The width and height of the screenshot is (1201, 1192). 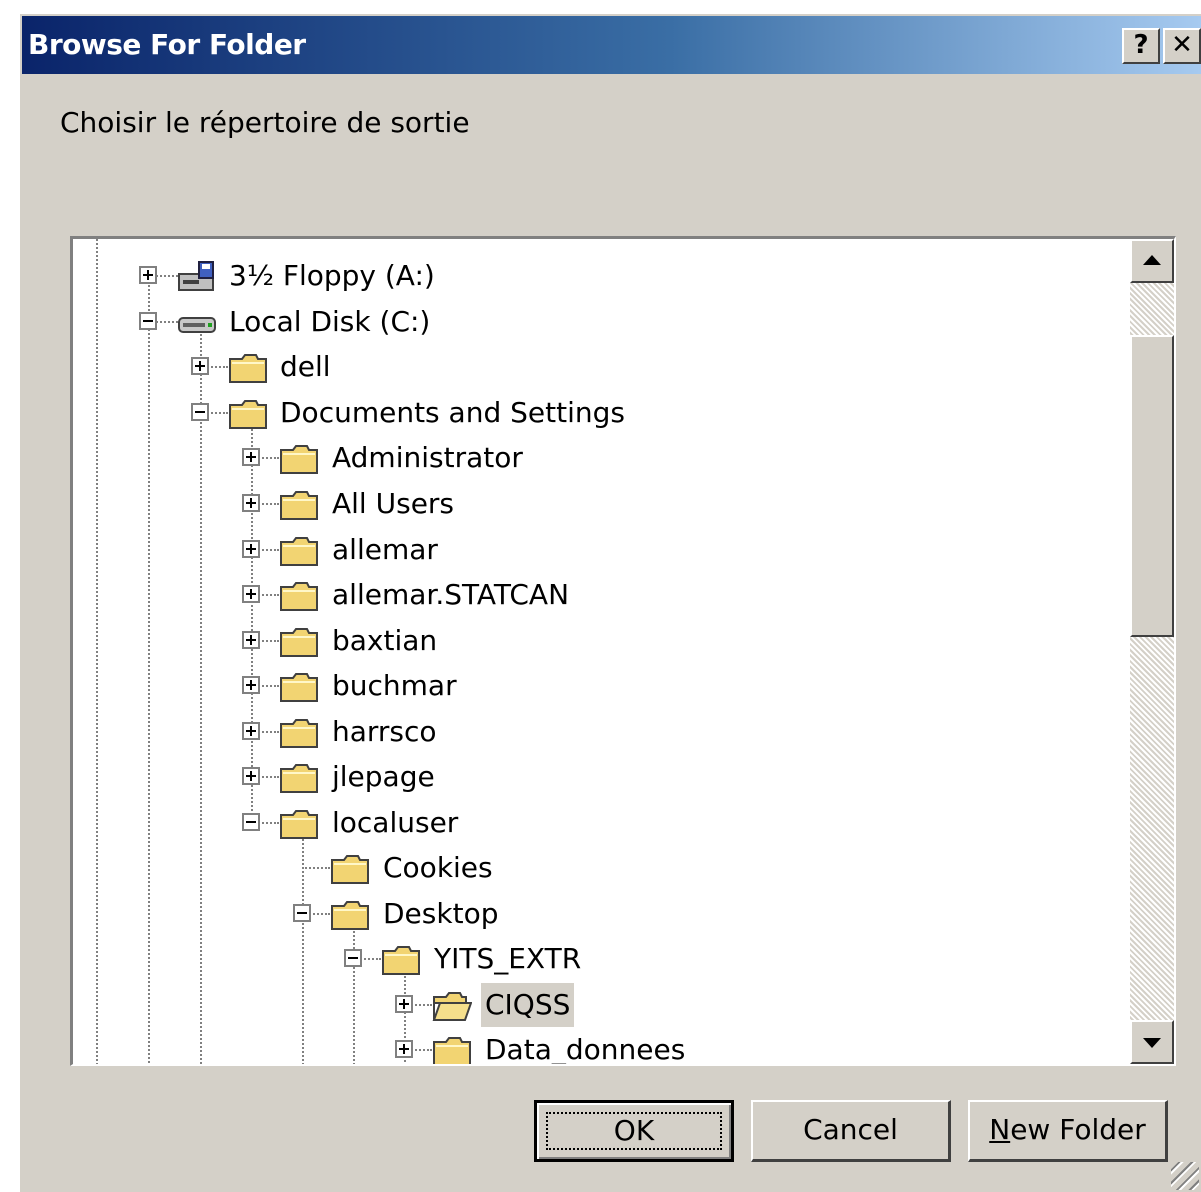 I want to click on tree-item-label: All Users, so click(x=393, y=504).